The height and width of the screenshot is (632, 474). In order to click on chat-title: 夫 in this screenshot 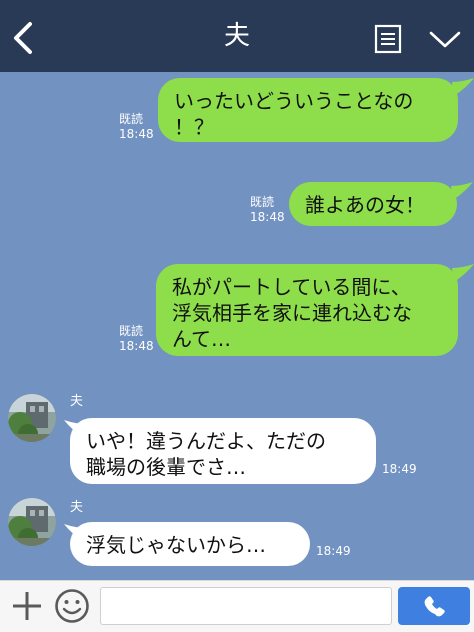, I will do `click(236, 36)`.